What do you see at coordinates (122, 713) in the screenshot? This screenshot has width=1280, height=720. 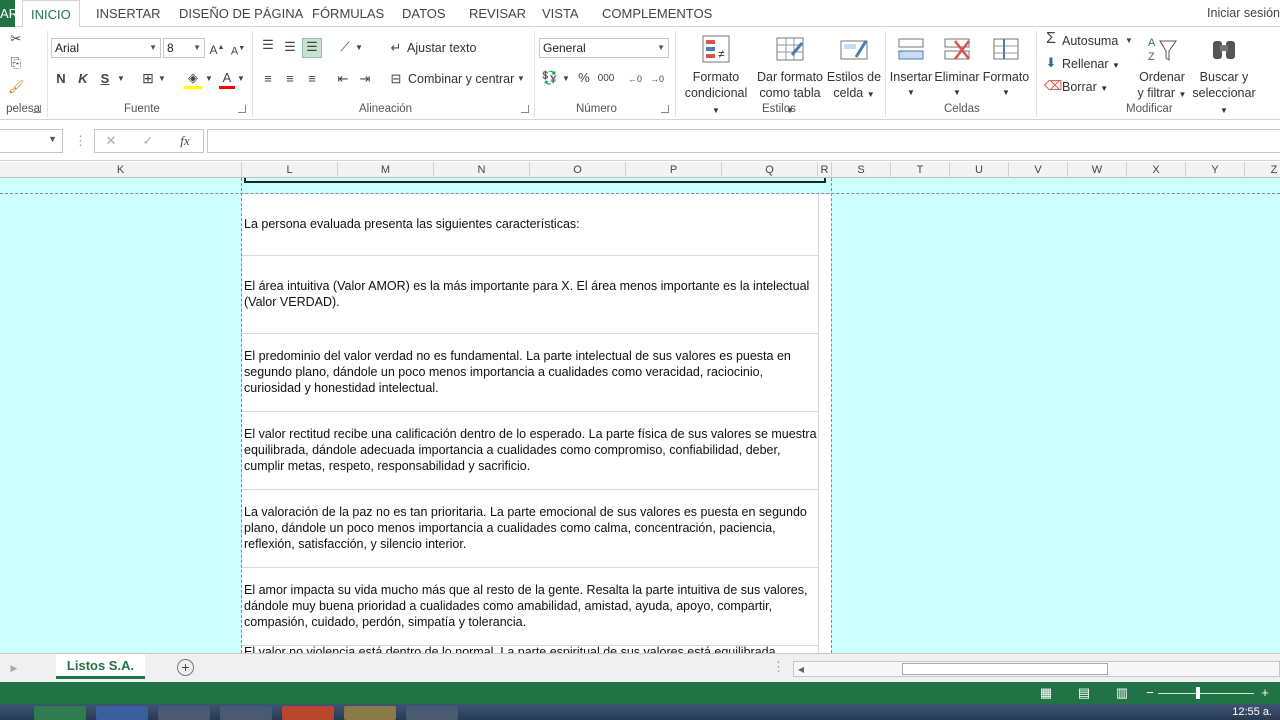 I see `word-taskbar-icon` at bounding box center [122, 713].